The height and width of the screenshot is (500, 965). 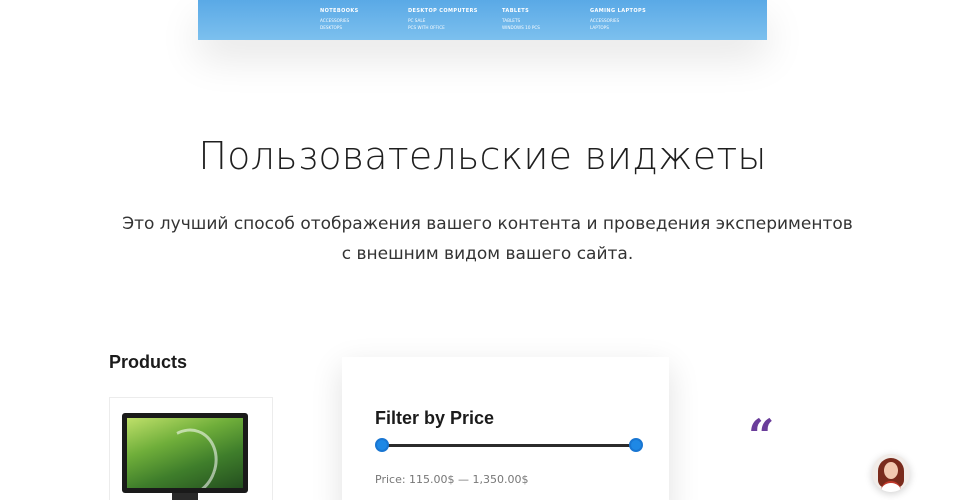 I want to click on price-range-label: Price: 115.00$ — 1,350.00$, so click(x=452, y=479).